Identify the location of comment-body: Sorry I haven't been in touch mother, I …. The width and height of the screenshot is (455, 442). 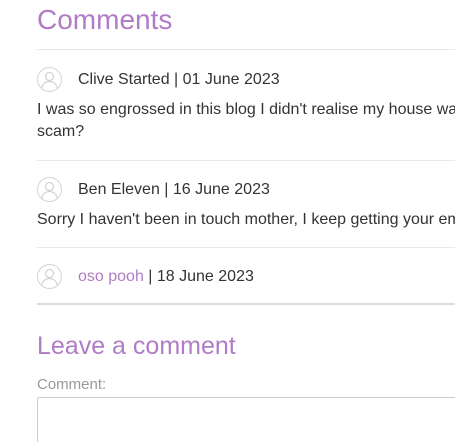
(246, 220).